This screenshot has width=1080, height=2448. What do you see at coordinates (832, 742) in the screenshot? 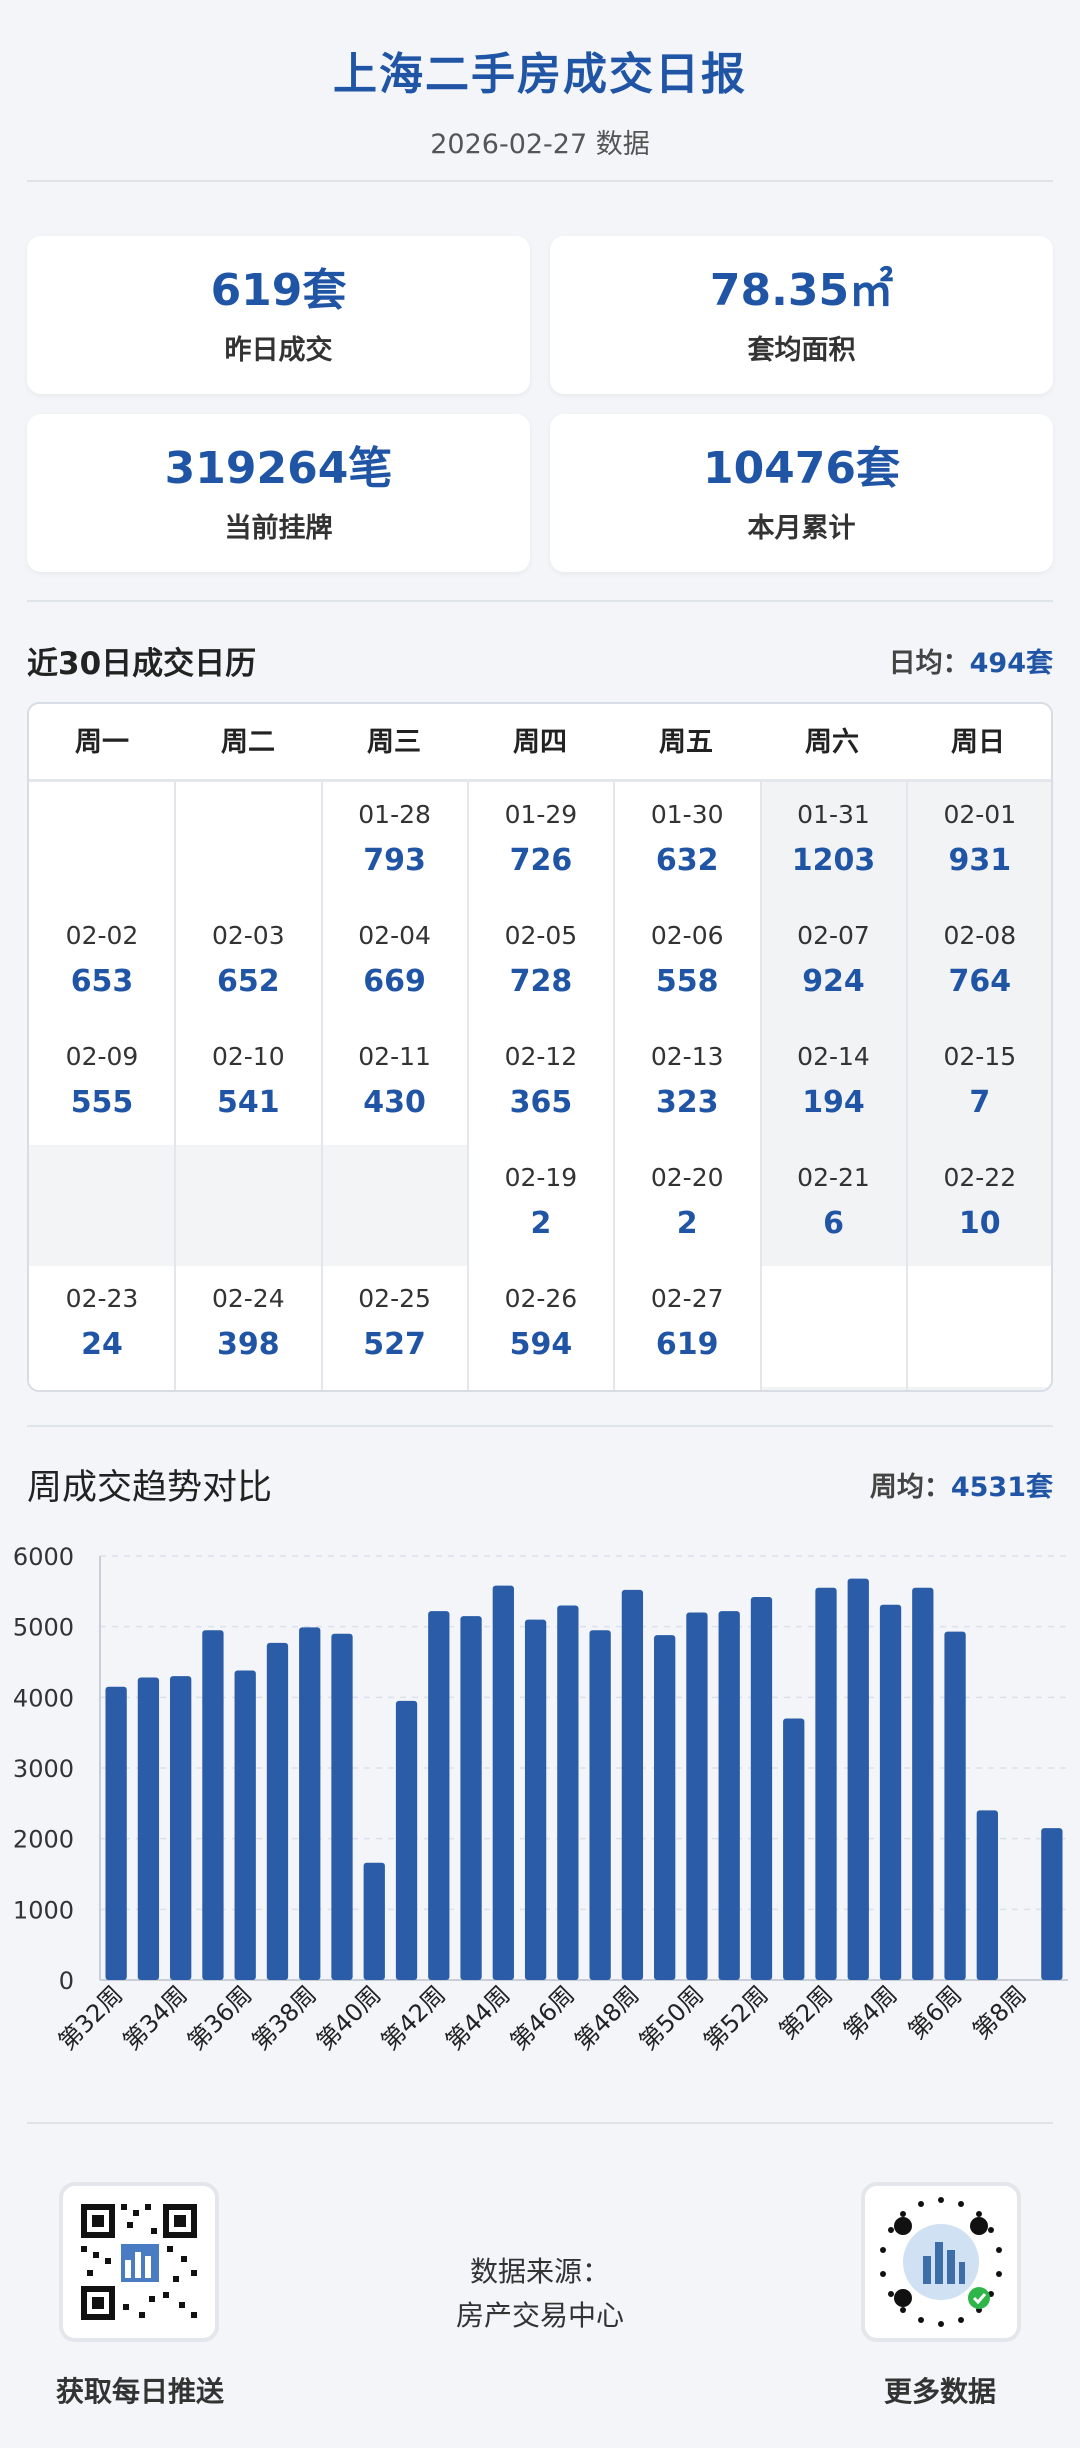
I see `weekday-sat: 周六` at bounding box center [832, 742].